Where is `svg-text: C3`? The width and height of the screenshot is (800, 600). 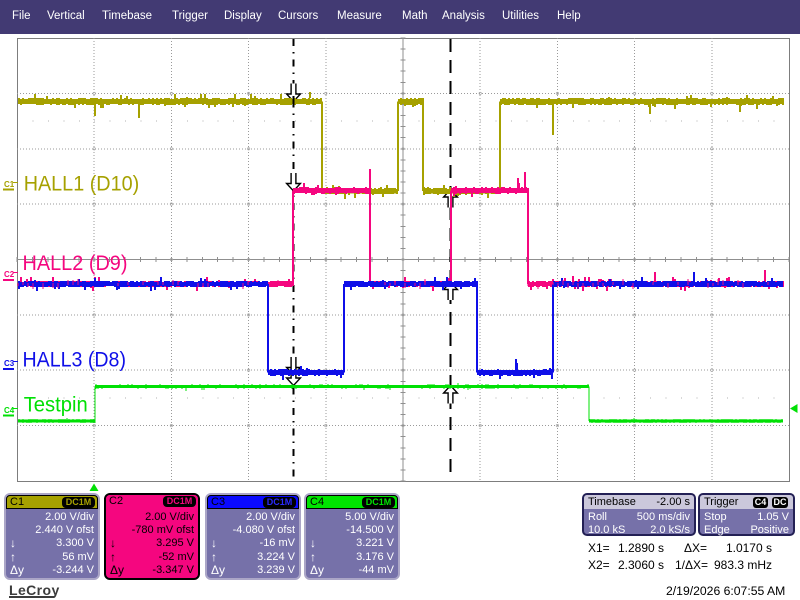 svg-text: C3 is located at coordinates (9, 363).